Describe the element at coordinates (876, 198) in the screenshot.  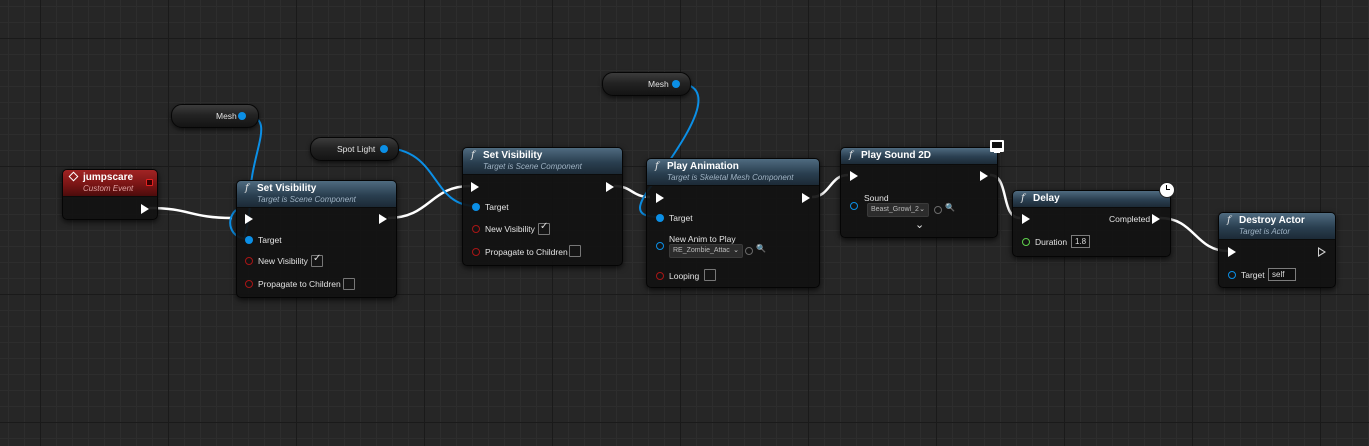
I see `pin-label: Sound` at that location.